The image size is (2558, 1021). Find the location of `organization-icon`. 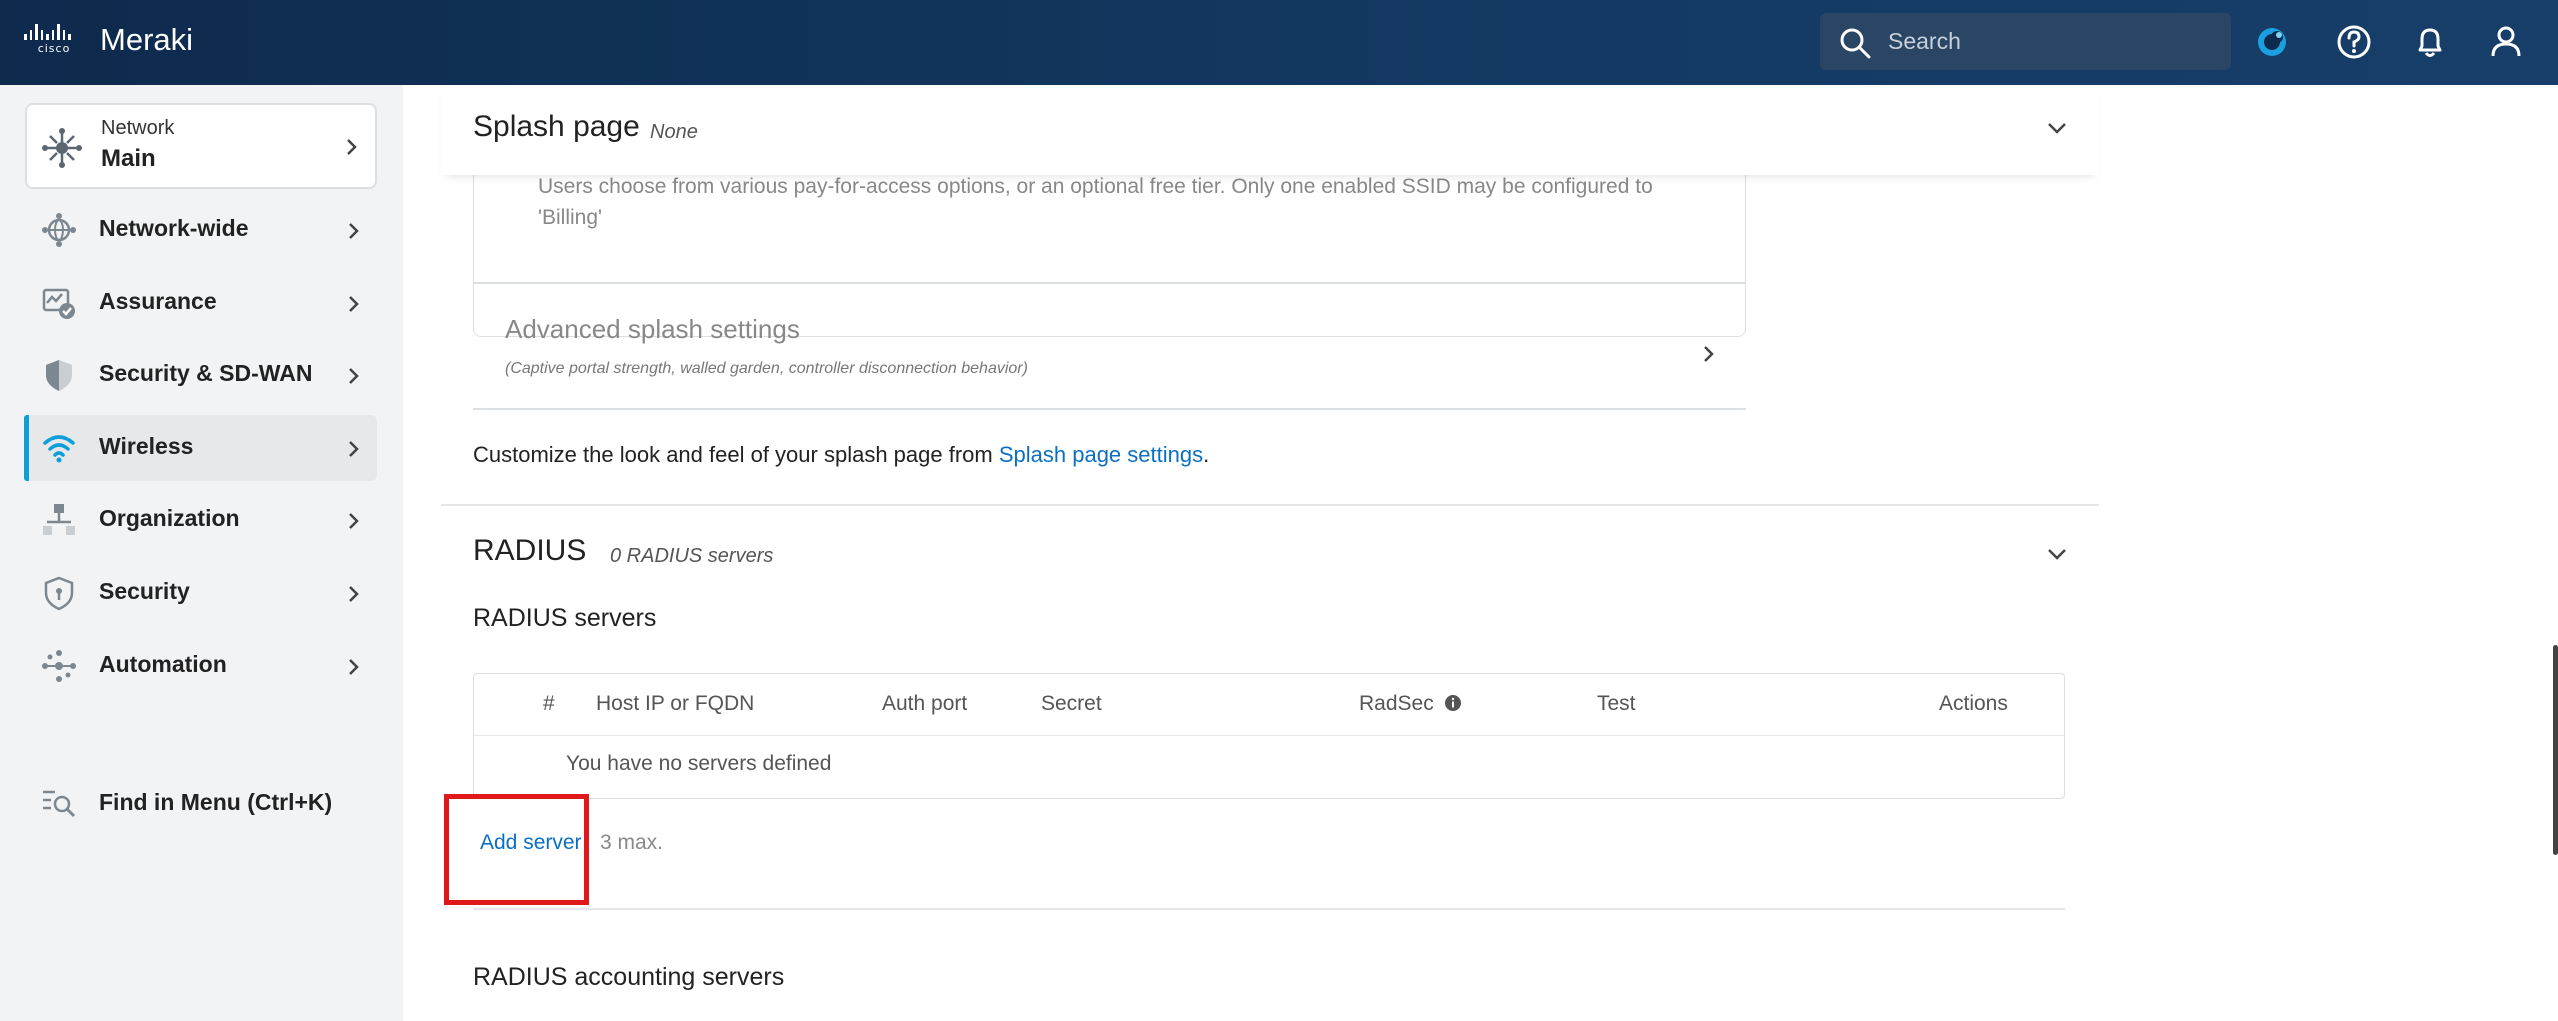

organization-icon is located at coordinates (59, 519).